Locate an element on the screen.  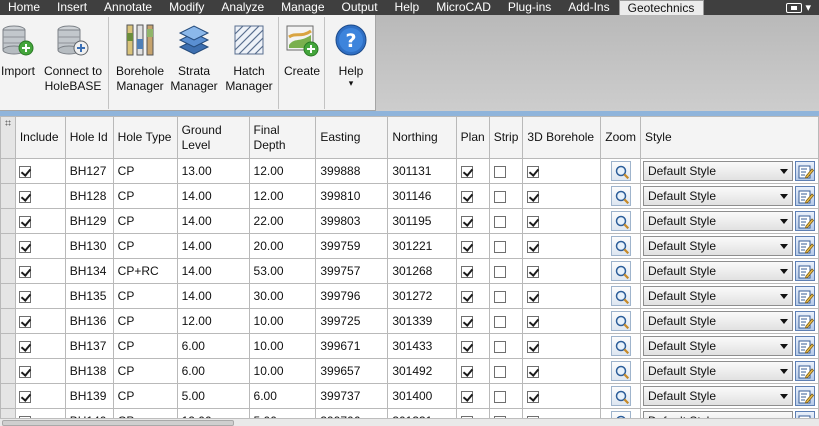
menu-tab-annotate: Annotate is located at coordinates (128, 7).